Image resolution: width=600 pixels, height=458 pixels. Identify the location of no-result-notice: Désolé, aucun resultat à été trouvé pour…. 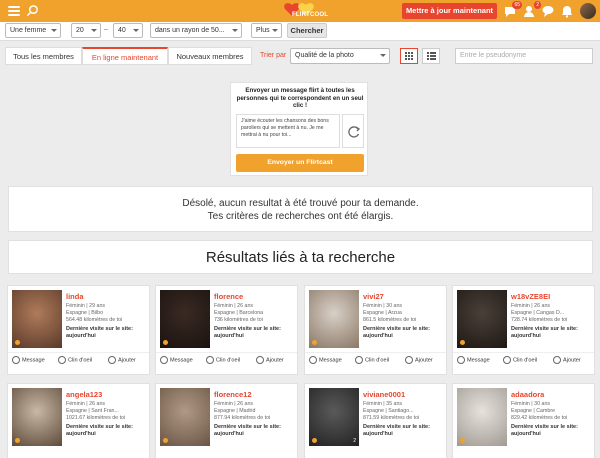
(300, 209).